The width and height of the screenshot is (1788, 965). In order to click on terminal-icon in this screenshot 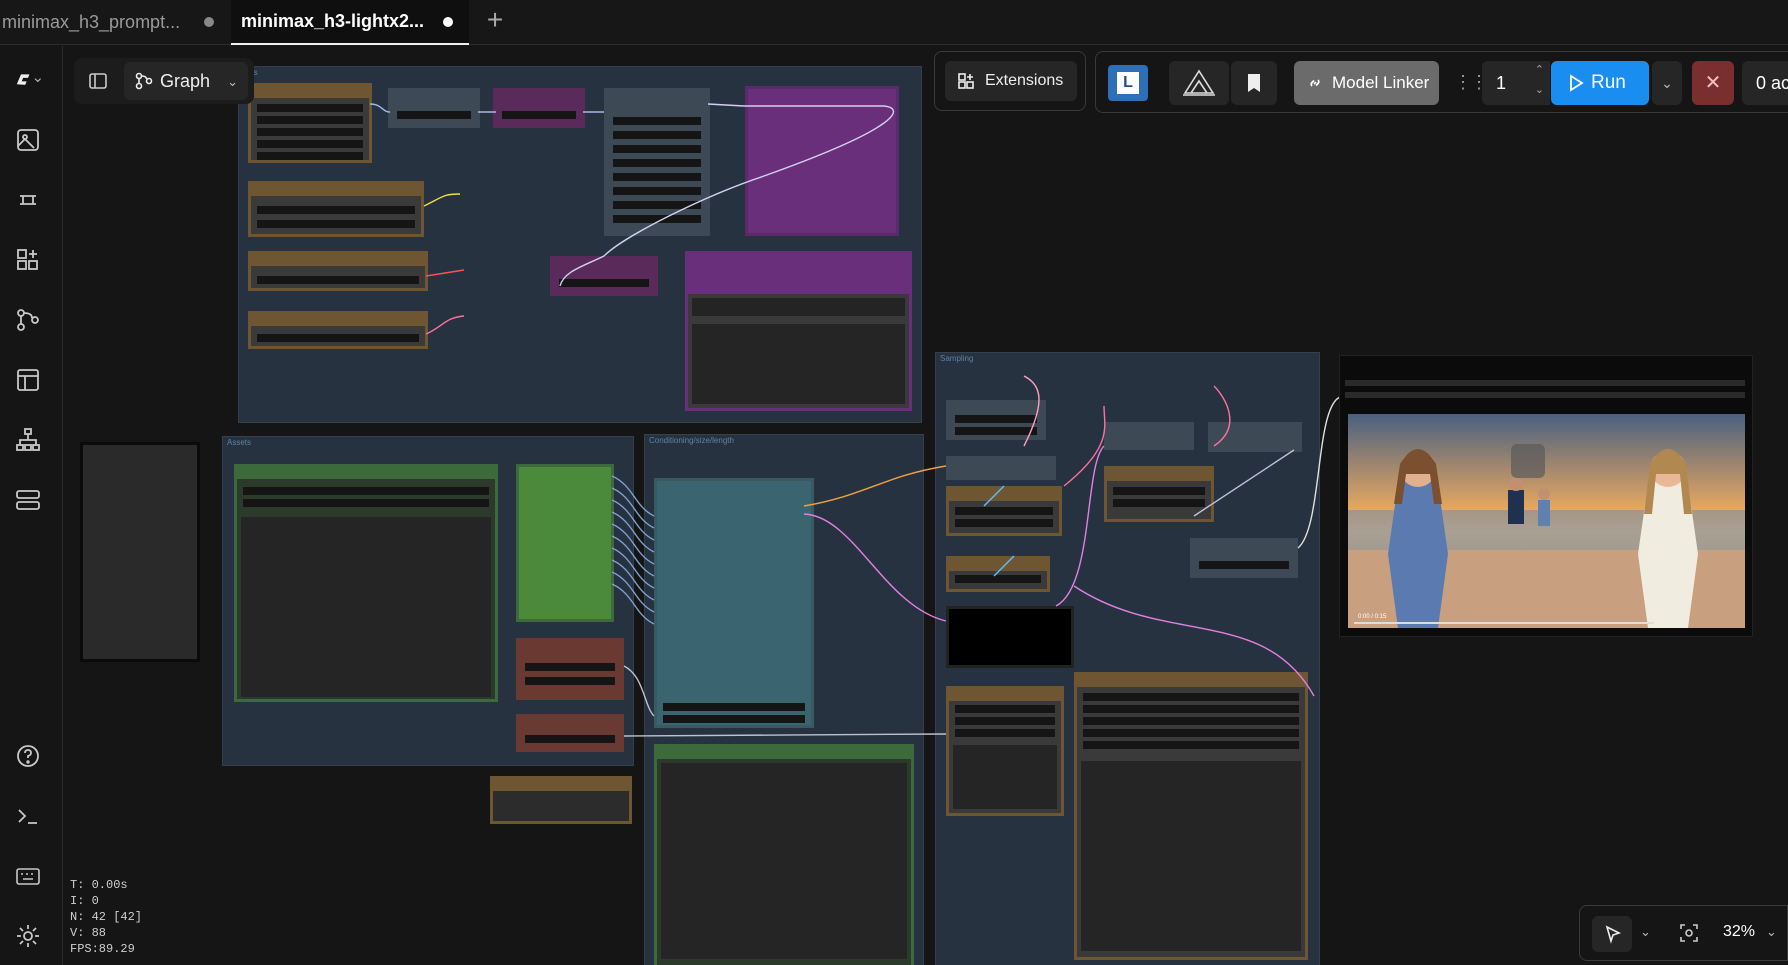, I will do `click(28, 816)`.